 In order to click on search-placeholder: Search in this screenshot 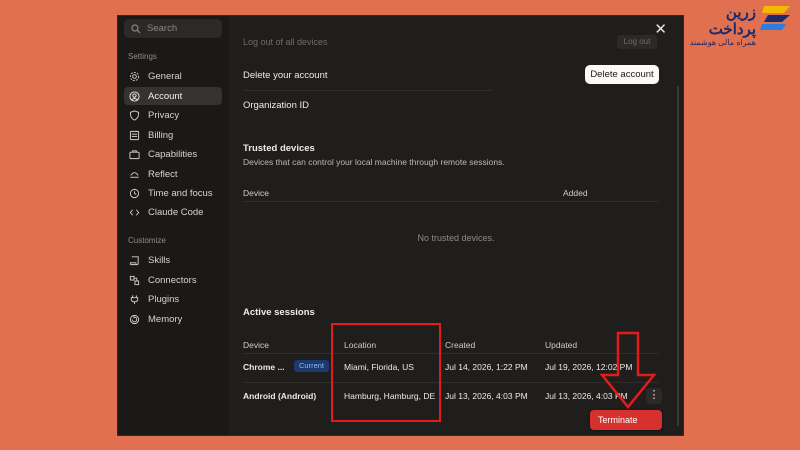, I will do `click(162, 28)`.